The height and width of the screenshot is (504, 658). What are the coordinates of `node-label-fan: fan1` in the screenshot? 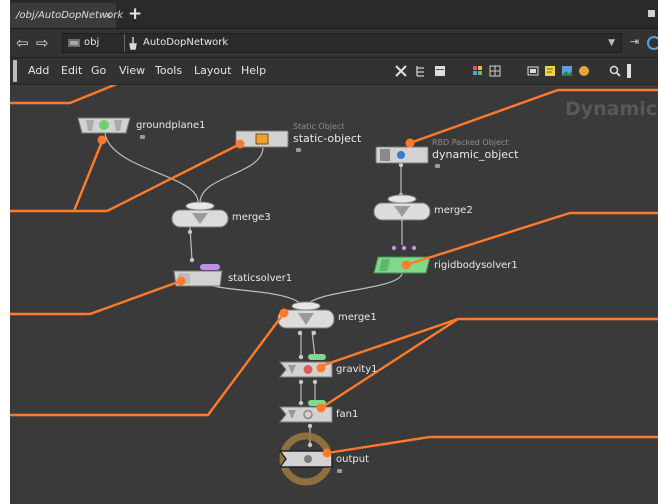 It's located at (347, 414).